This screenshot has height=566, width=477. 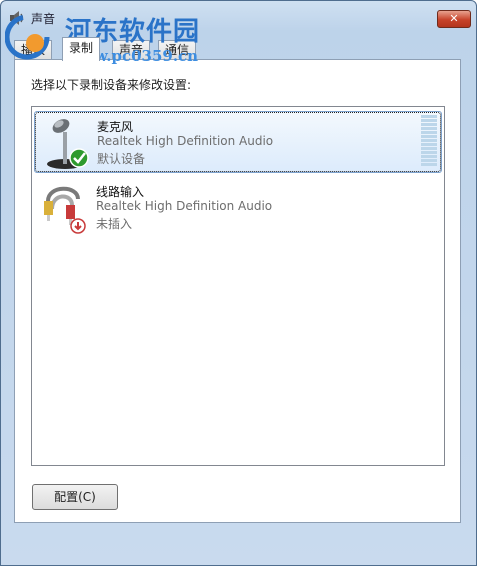 I want to click on microphone-icon, so click(x=68, y=144).